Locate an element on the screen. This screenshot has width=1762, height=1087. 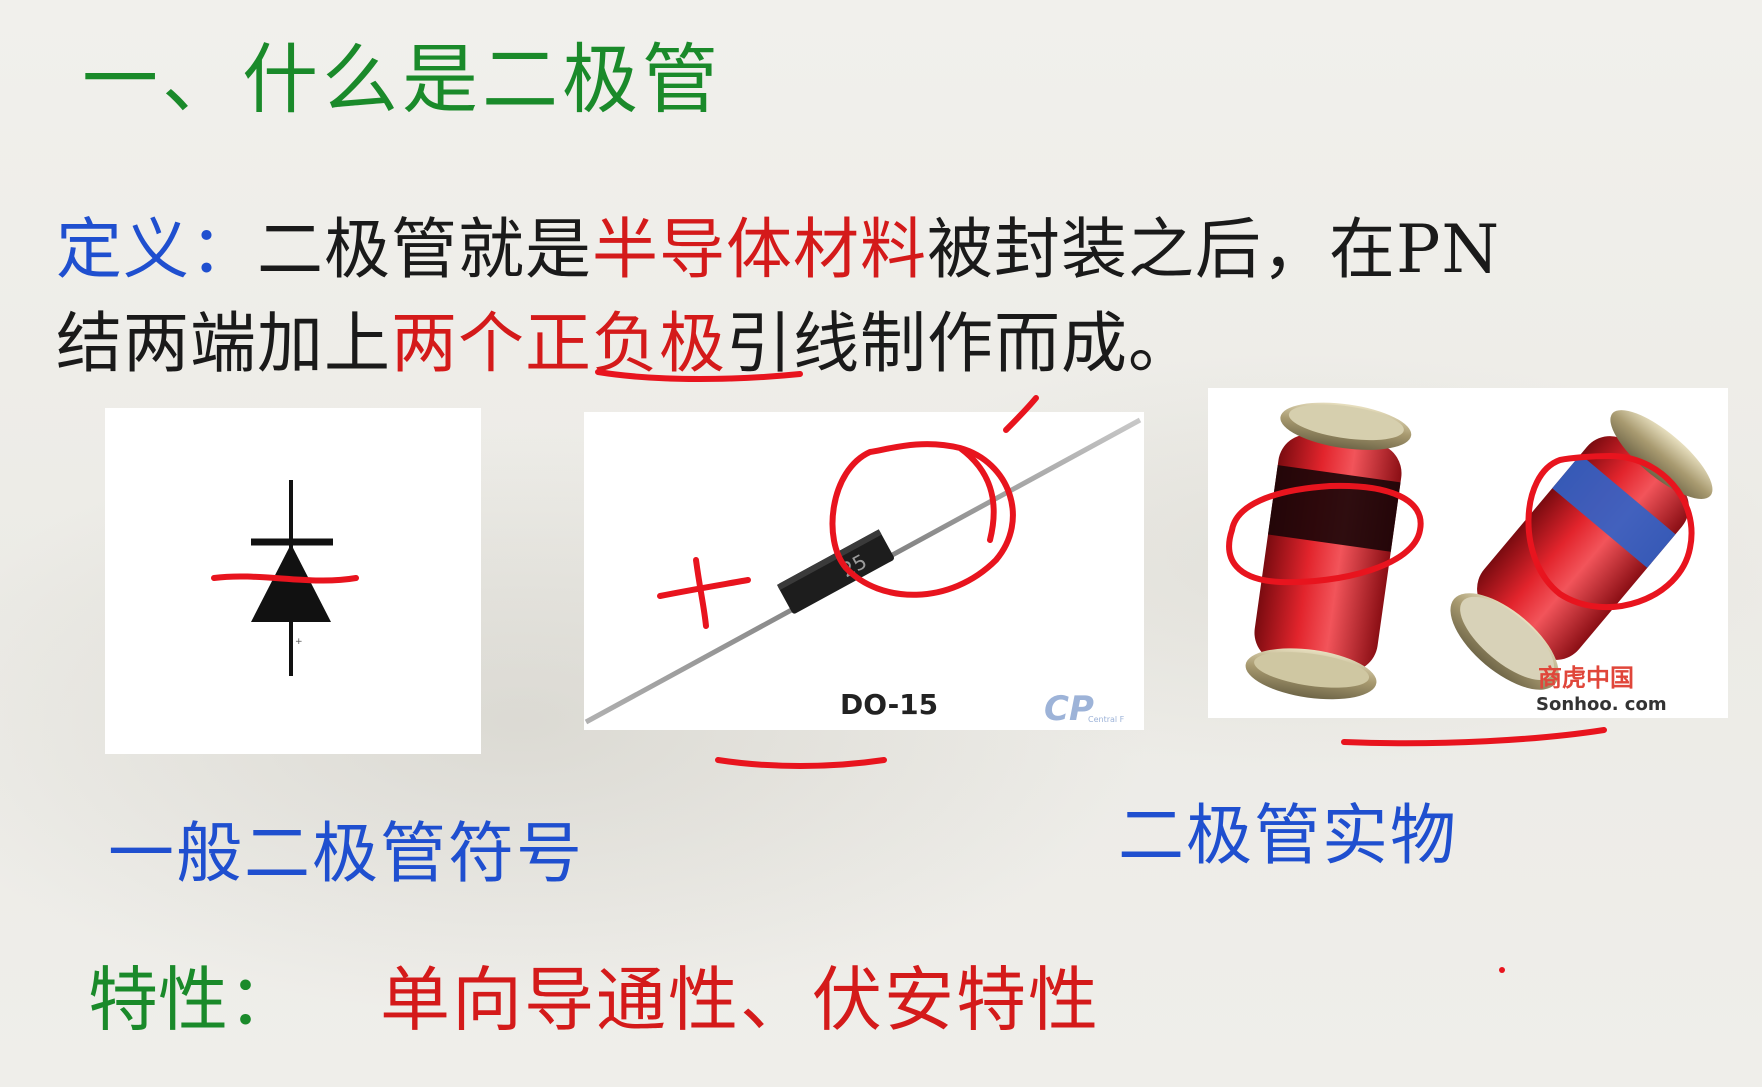
svg-text: CP is located at coordinates (1069, 709).